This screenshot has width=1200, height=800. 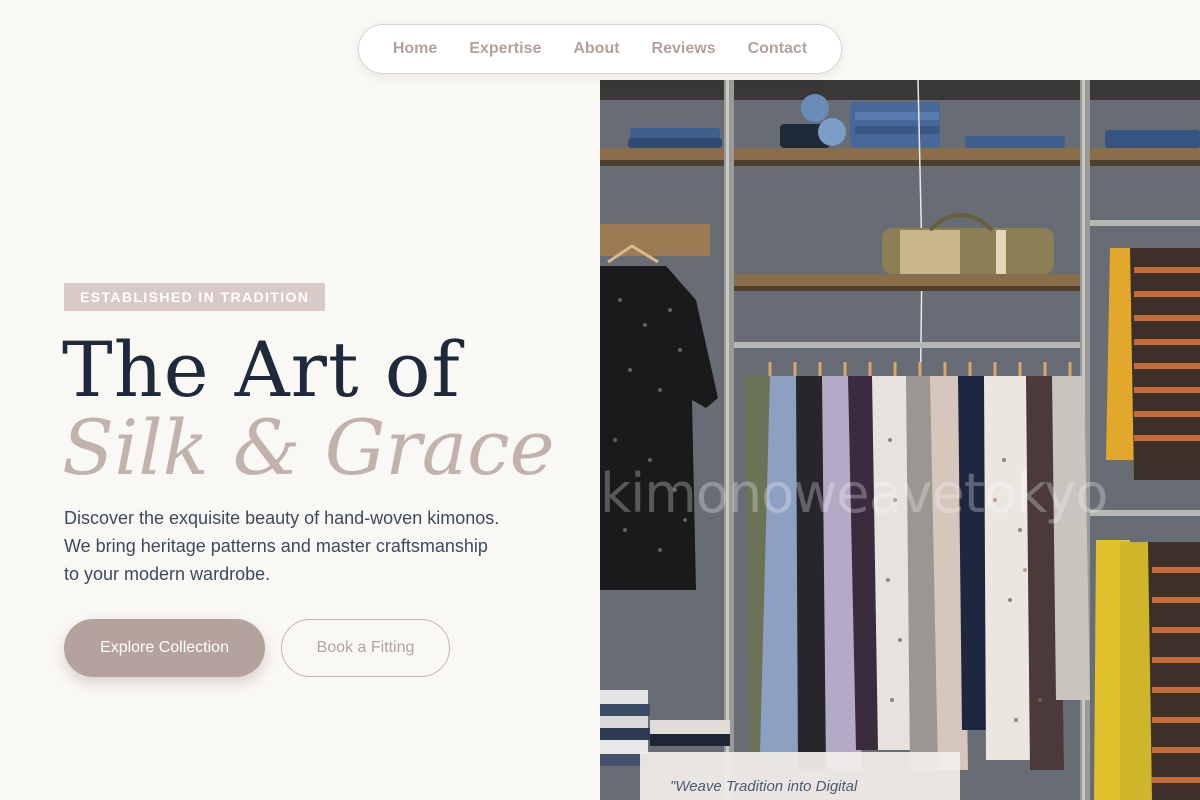 I want to click on hero-title-line2: Silk & Grace, so click(x=308, y=447).